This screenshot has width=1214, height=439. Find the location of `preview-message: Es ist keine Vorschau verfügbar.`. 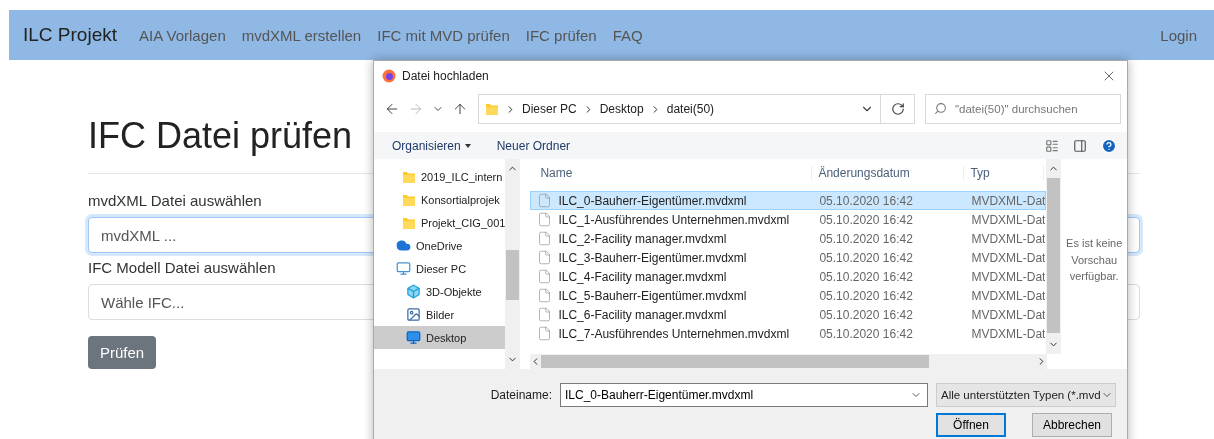

preview-message: Es ist keine Vorschau verfügbar. is located at coordinates (1094, 260).